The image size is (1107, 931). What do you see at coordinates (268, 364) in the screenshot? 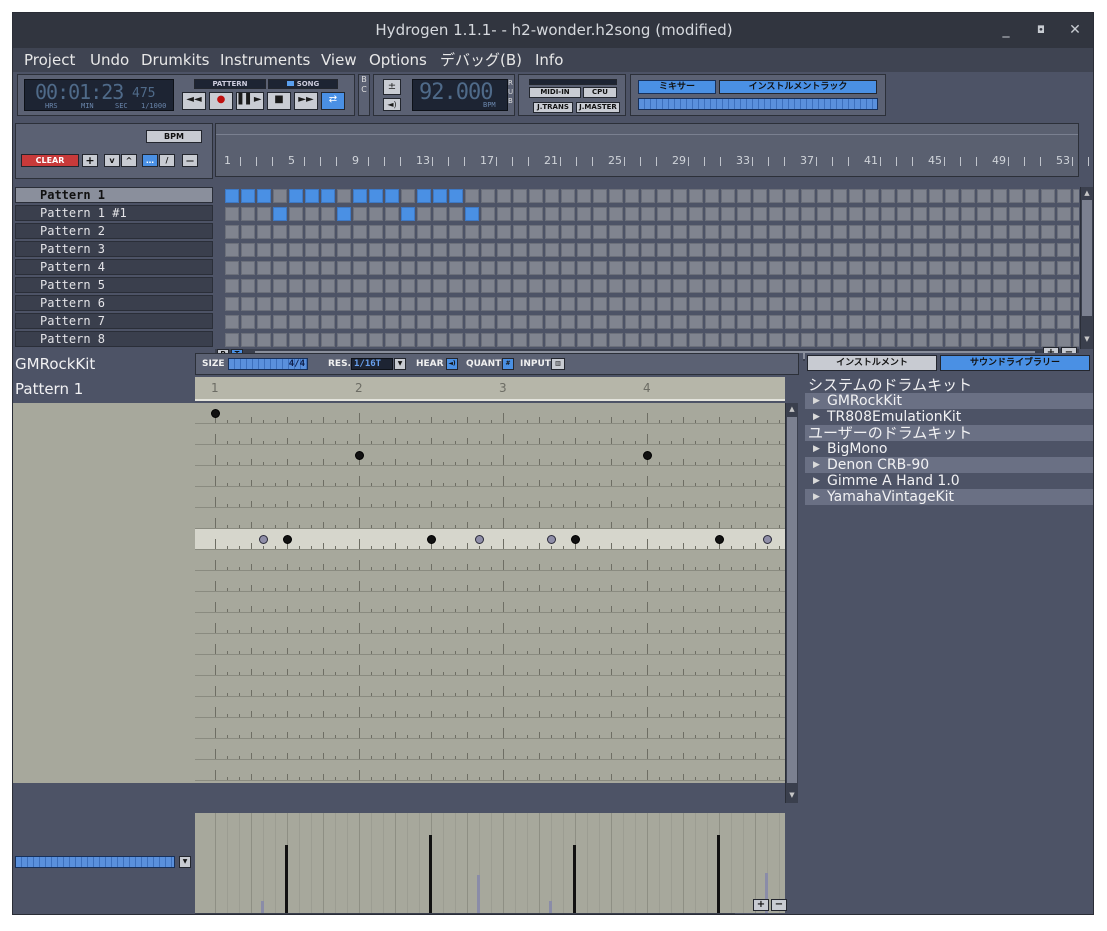
I see `size-field: 4/4` at bounding box center [268, 364].